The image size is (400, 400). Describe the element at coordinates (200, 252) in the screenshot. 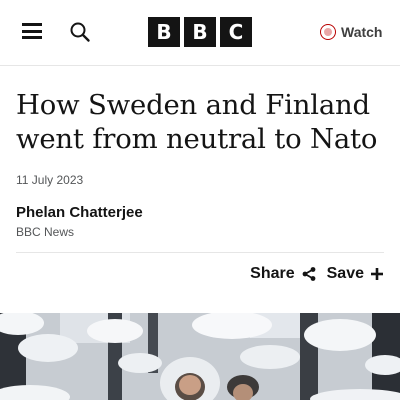

I see `byline-divider` at that location.